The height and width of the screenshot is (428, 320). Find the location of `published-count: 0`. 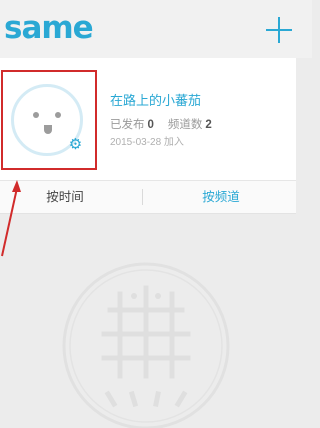

published-count: 0 is located at coordinates (150, 125).